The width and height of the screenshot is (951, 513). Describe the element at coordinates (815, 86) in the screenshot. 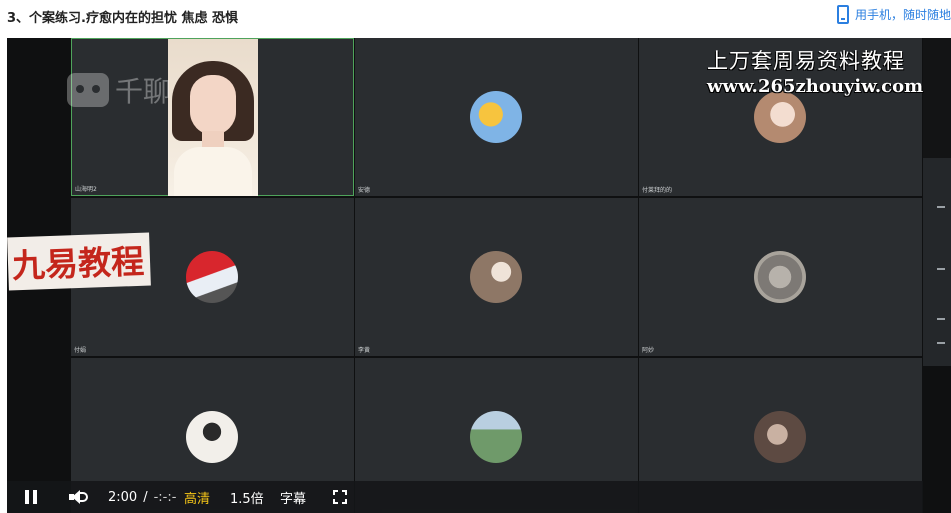

I see `promo-watermark-url: www.265zhouyiw.com` at that location.